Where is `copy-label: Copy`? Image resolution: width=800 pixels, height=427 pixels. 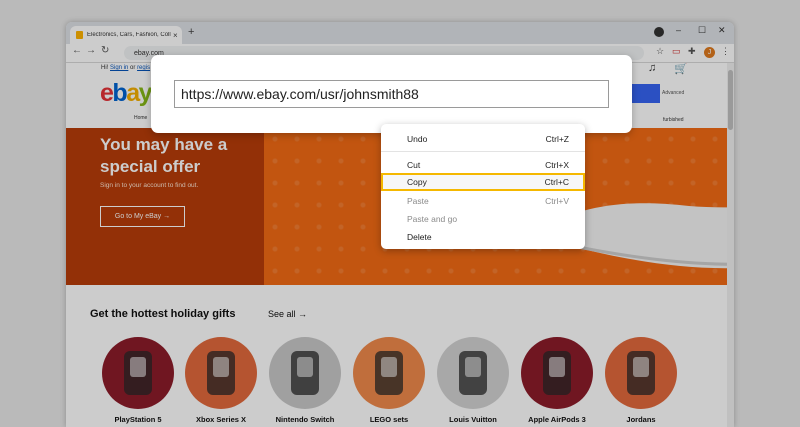 copy-label: Copy is located at coordinates (417, 182).